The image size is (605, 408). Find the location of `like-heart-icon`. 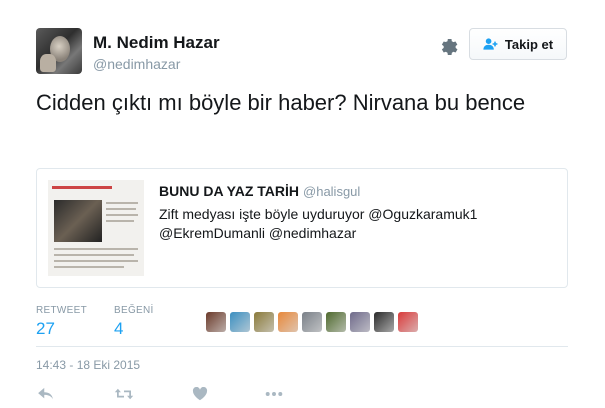

like-heart-icon is located at coordinates (200, 394).